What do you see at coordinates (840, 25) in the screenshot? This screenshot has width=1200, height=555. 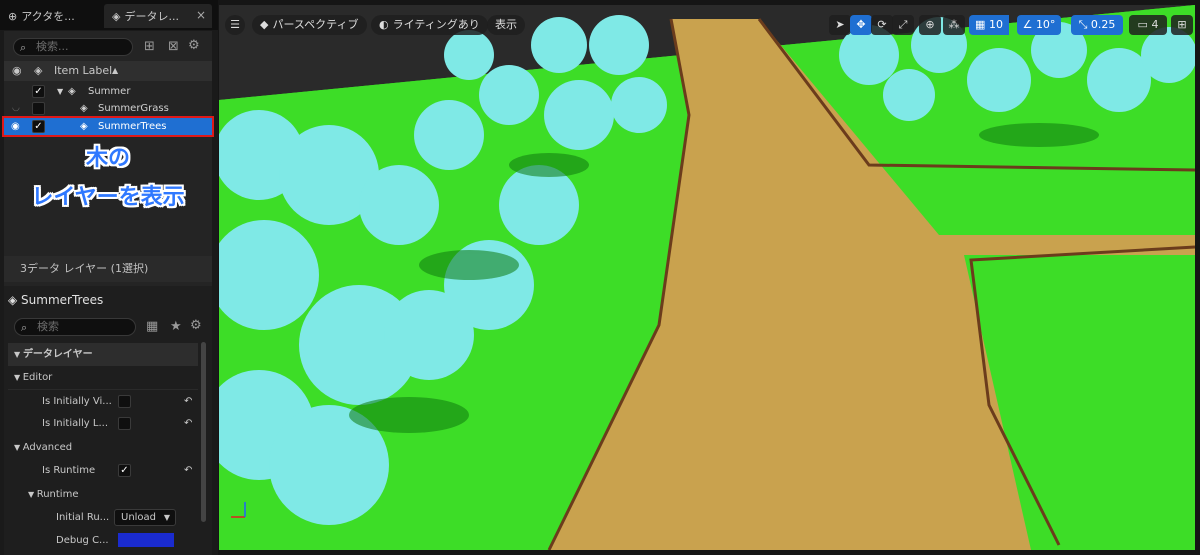 I see `select-mode-icon: ➤` at bounding box center [840, 25].